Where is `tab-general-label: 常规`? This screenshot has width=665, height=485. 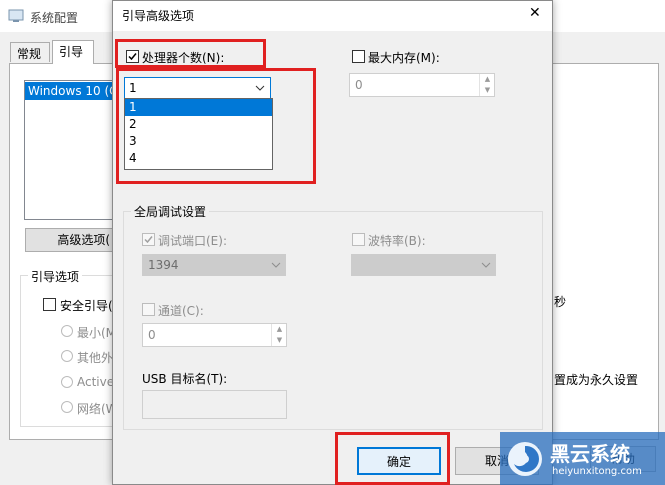 tab-general-label: 常规 is located at coordinates (29, 54).